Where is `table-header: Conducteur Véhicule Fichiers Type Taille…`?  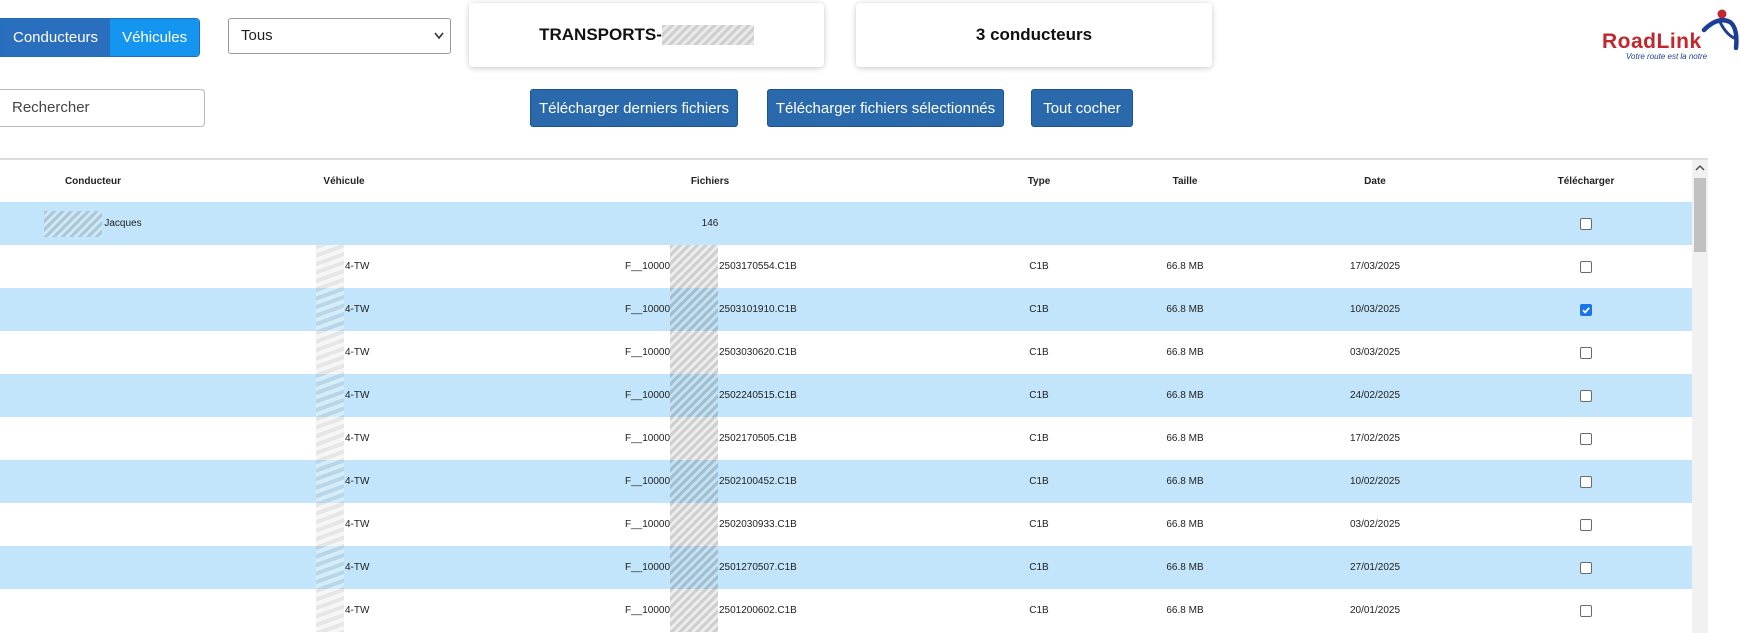
table-header: Conducteur Véhicule Fichiers Type Taille… is located at coordinates (846, 181).